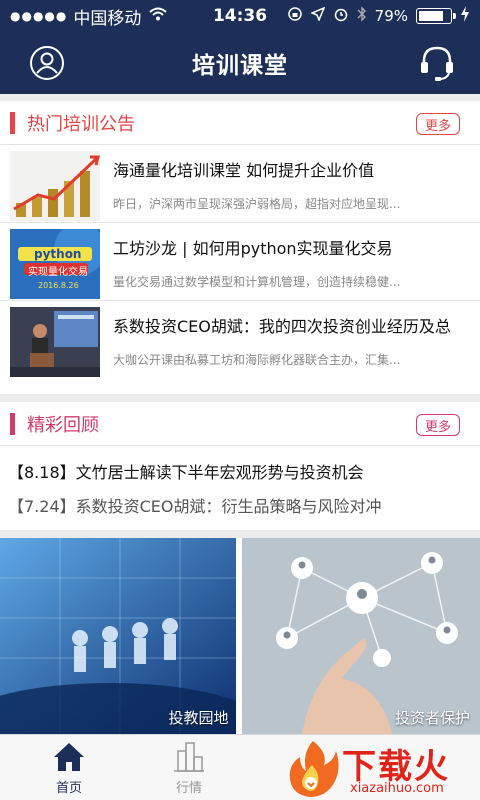 Image resolution: width=480 pixels, height=800 pixels. Describe the element at coordinates (397, 788) in the screenshot. I see `watermark-site: xiazaihuo.com` at that location.